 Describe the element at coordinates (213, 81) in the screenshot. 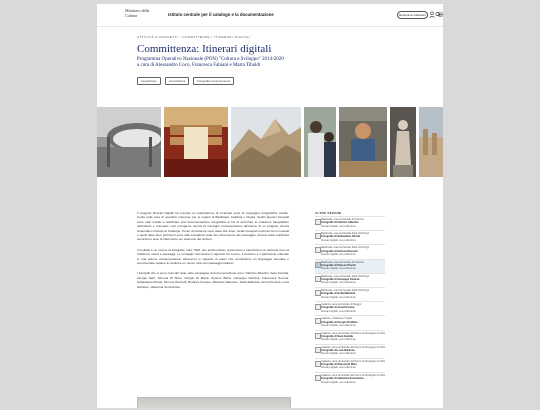

I see `tag: Fotografia contemporanea` at that location.